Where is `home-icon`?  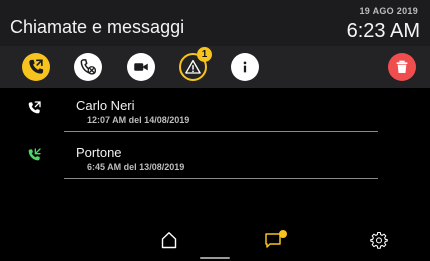
home-icon is located at coordinates (169, 240).